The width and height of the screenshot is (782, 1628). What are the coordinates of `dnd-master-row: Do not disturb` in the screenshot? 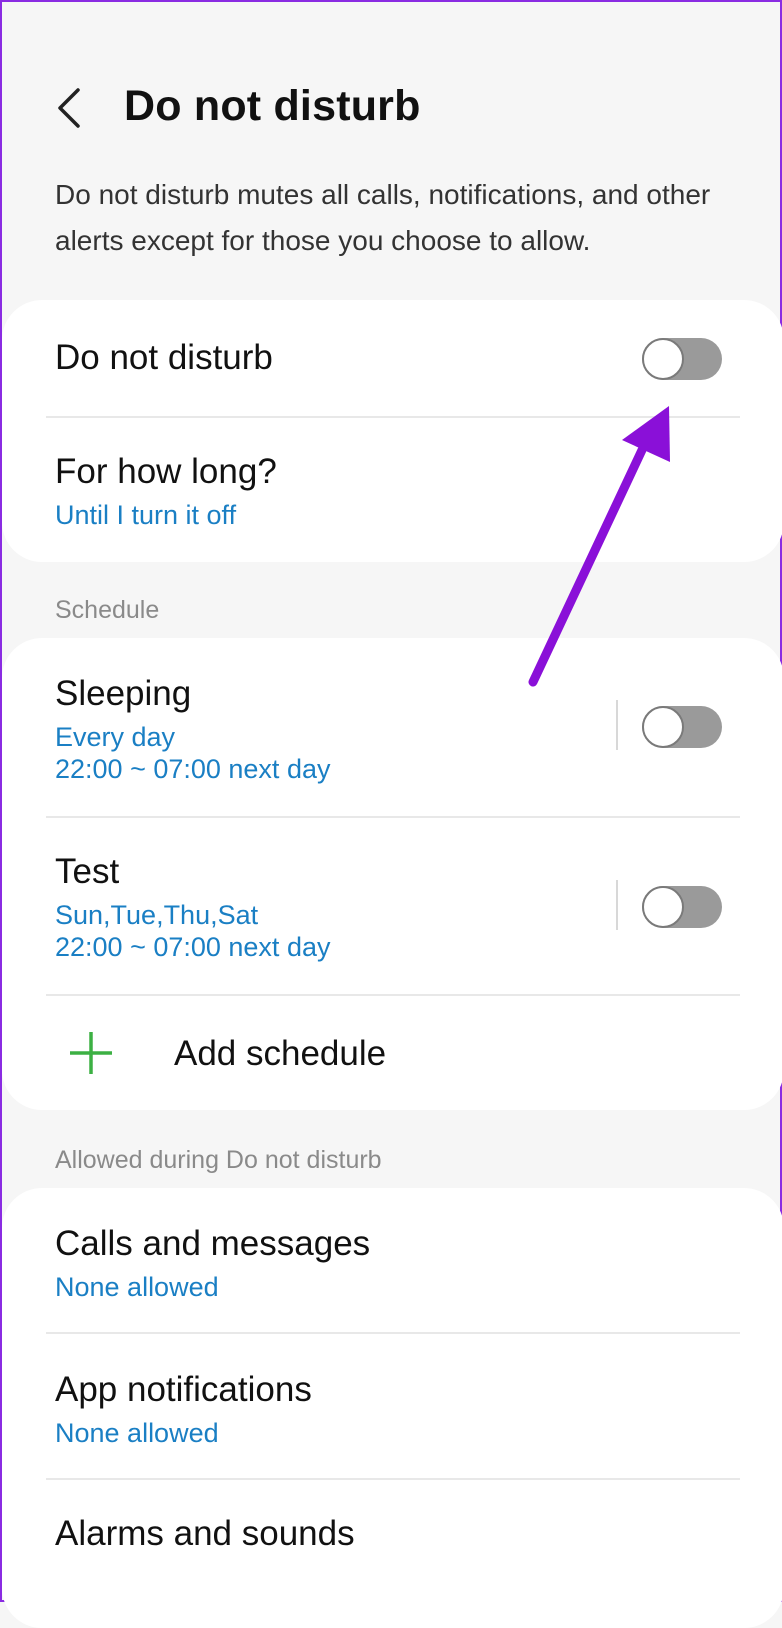 It's located at (392, 358).